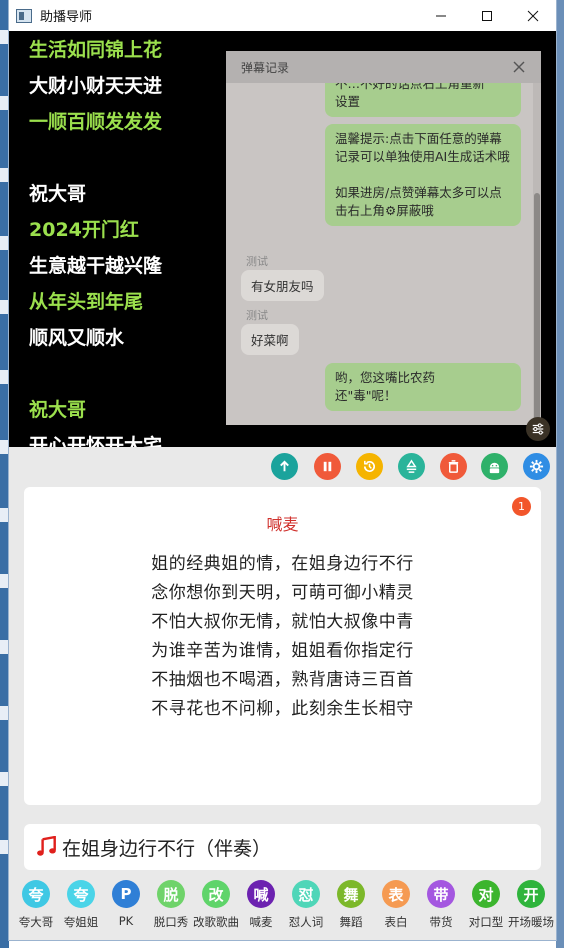 This screenshot has height=948, width=564. I want to click on danmu-dialog-title: 弹幕记录, so click(383, 67).